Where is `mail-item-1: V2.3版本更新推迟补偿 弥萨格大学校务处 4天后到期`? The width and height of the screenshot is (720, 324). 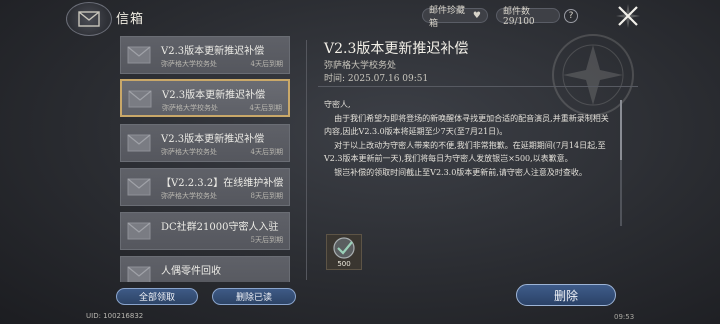 mail-item-1: V2.3版本更新推迟补偿 弥萨格大学校务处 4天后到期 is located at coordinates (205, 98).